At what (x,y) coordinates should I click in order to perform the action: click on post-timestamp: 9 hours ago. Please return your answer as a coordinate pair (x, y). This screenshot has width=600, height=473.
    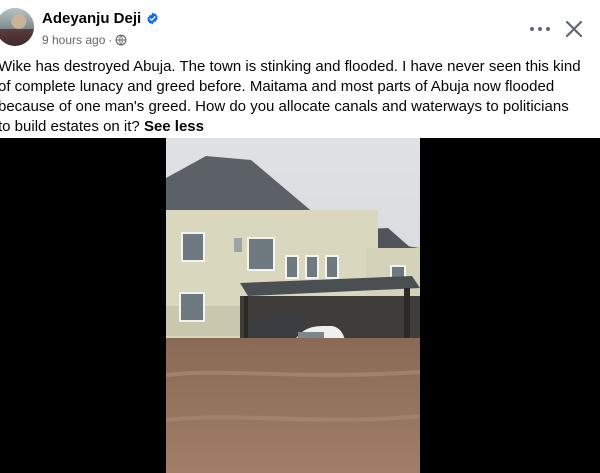
    Looking at the image, I should click on (73, 40).